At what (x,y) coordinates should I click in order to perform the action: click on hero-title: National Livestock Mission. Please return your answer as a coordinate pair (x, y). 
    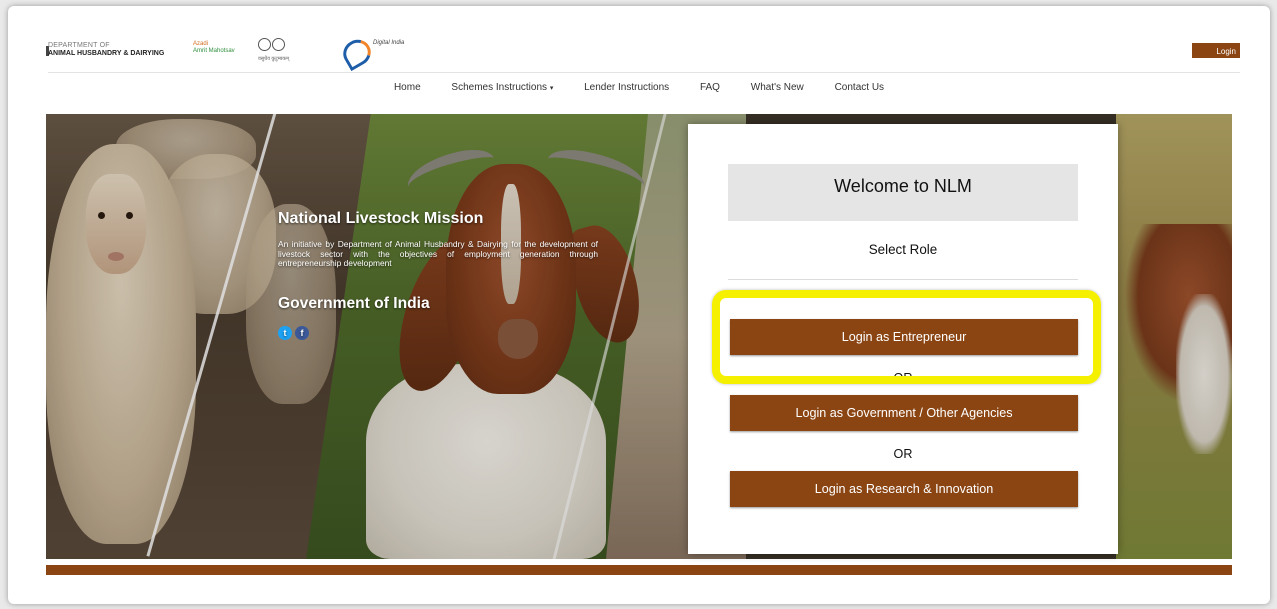
    Looking at the image, I should click on (381, 218).